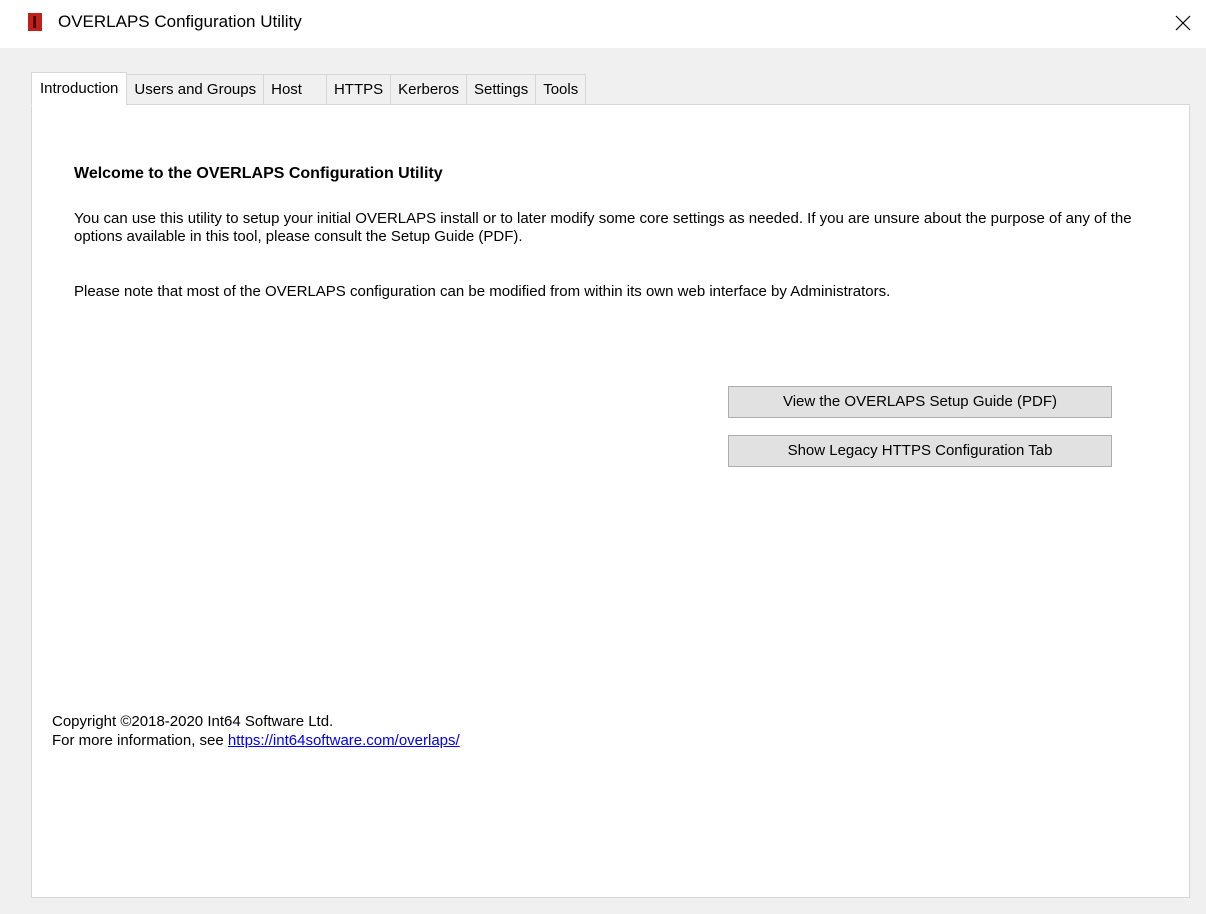 The image size is (1206, 914). What do you see at coordinates (79, 89) in the screenshot?
I see `tab-introduction: Introduction` at bounding box center [79, 89].